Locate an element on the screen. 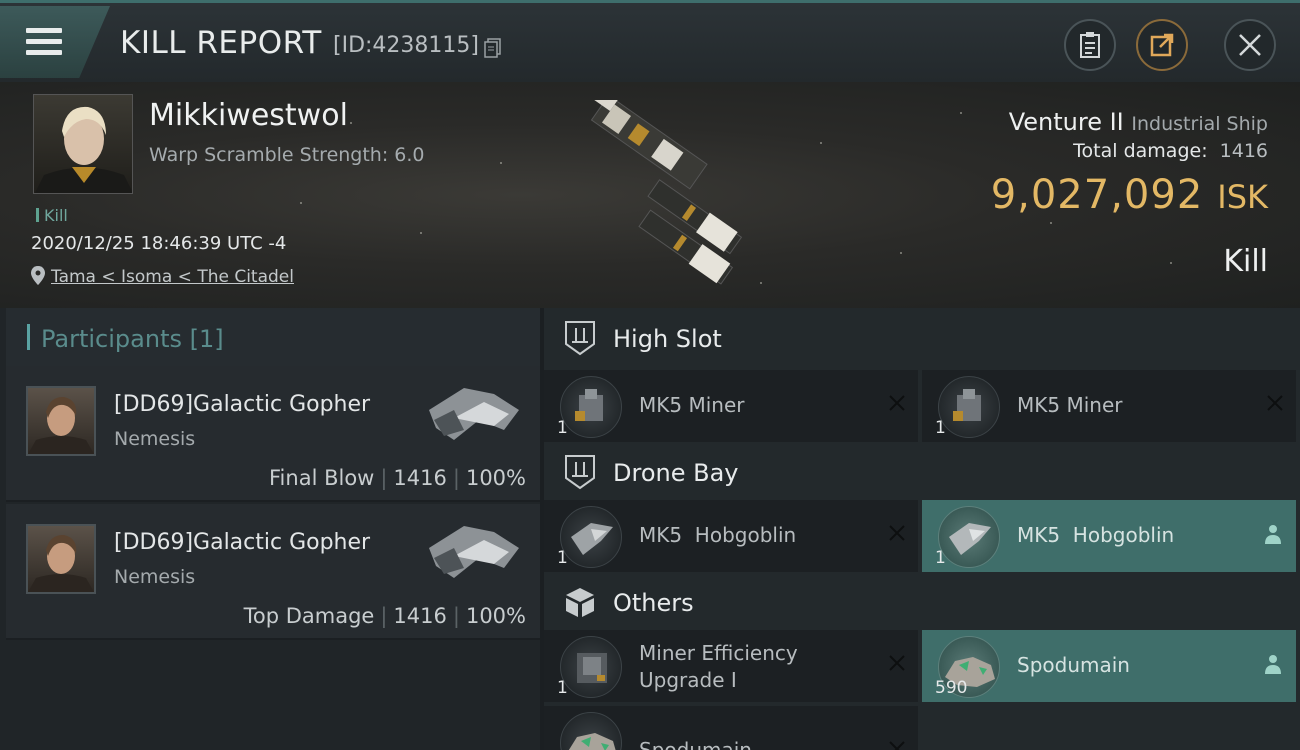 This screenshot has height=750, width=1300. participant-role: Top Damage is located at coordinates (309, 616).